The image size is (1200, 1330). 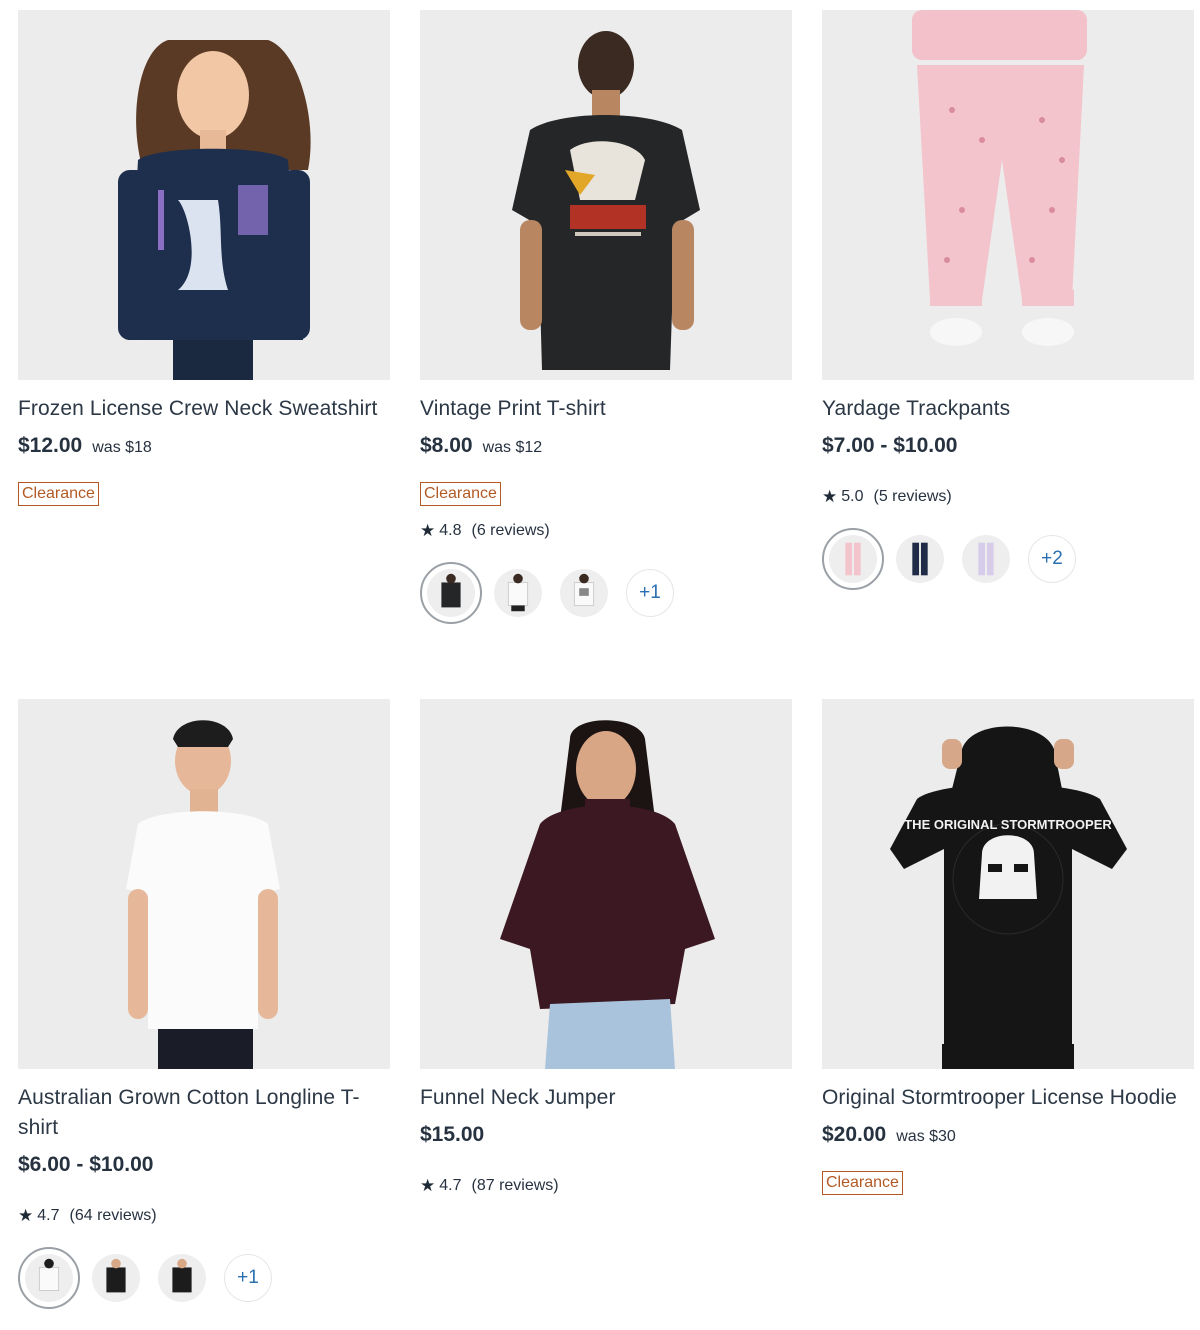 What do you see at coordinates (204, 1216) in the screenshot?
I see `rating: ★ 4.7 (64 reviews)` at bounding box center [204, 1216].